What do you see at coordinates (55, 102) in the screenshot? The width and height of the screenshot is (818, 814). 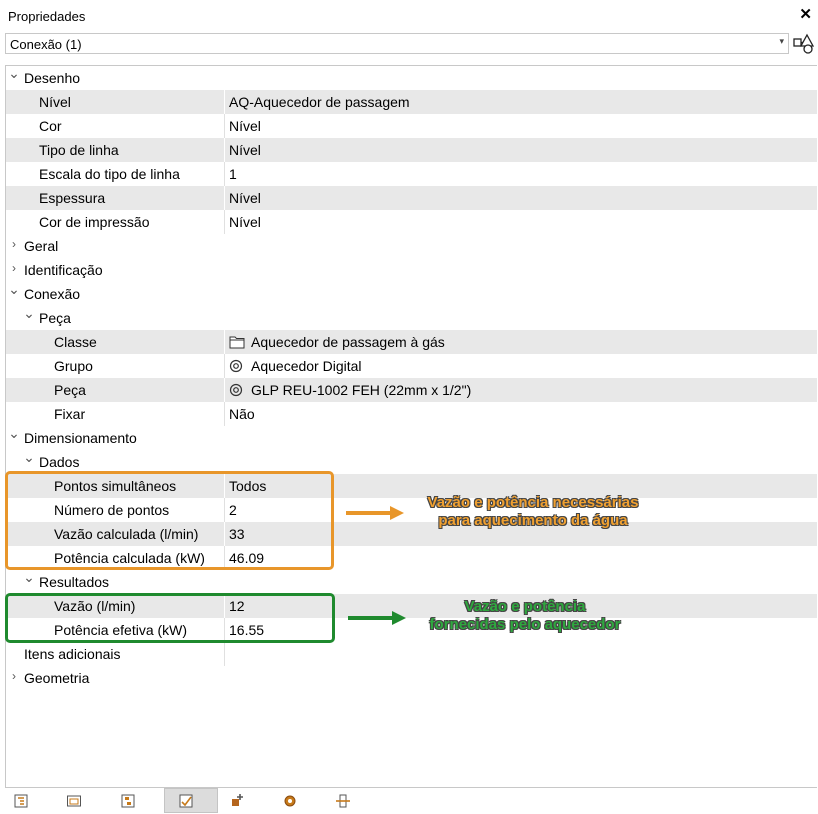 I see `property-label: Nível` at bounding box center [55, 102].